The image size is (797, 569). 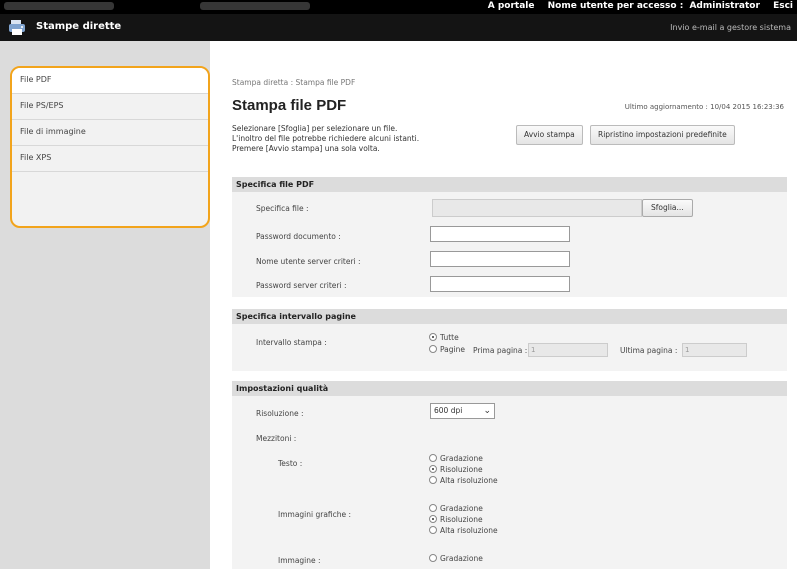 I want to click on text-resolution-radio: Risoluzione, so click(x=456, y=469).